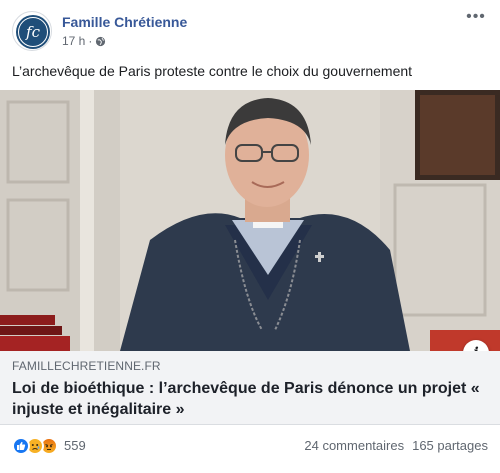 This screenshot has width=500, height=473. I want to click on fc-logo-icon: fc, so click(33, 32).